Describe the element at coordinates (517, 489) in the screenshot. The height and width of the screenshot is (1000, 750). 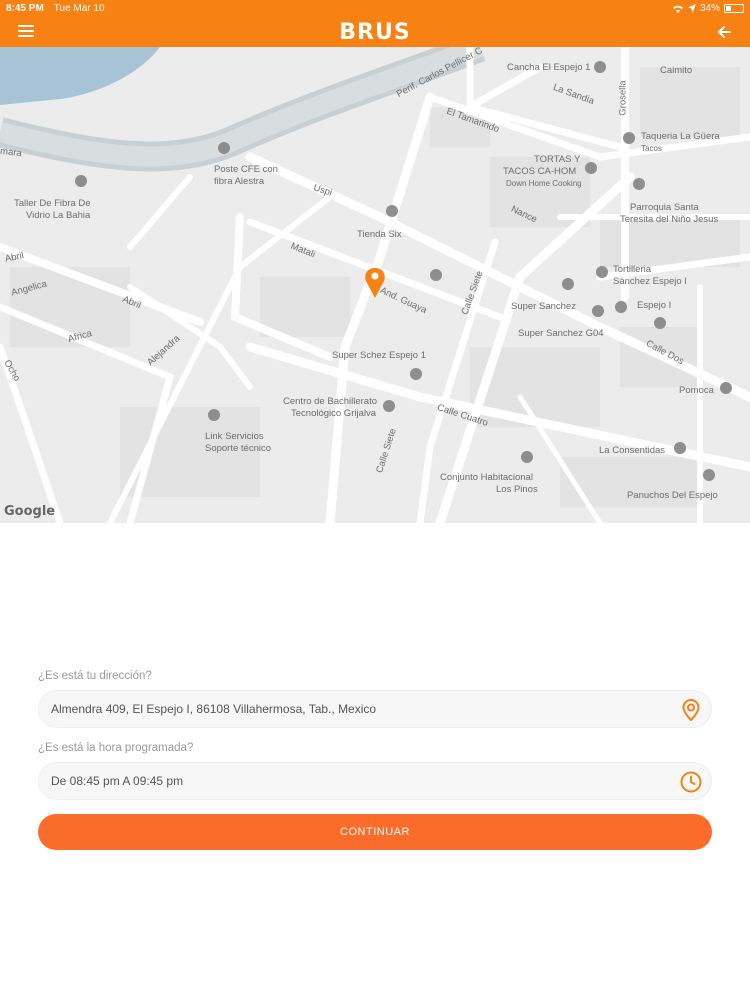
I see `map-label: Los Pinos` at that location.